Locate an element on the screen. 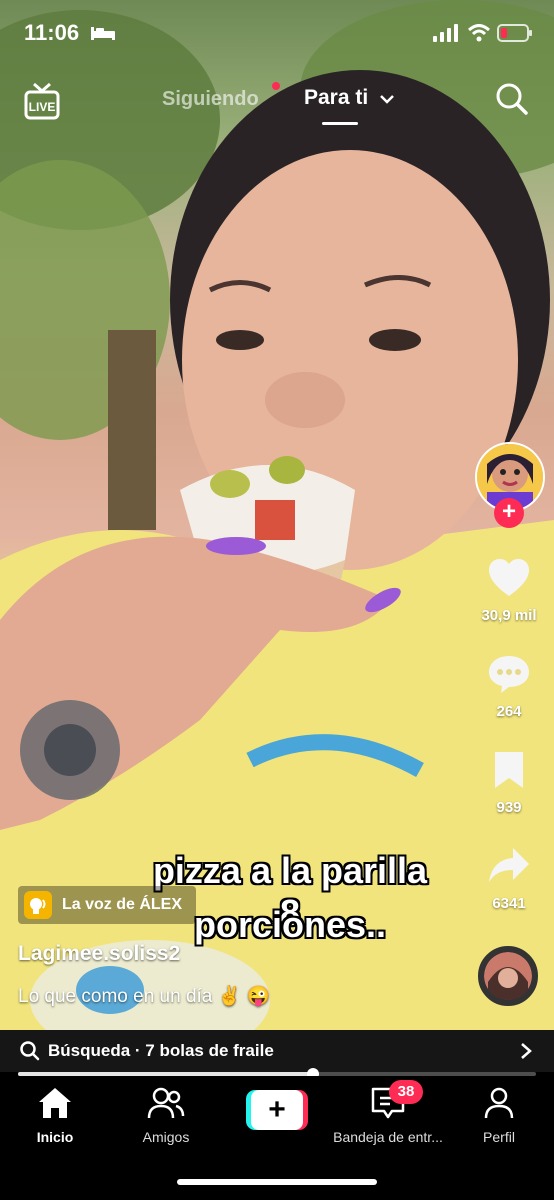 The image size is (554, 1200). nav-home: Inicio is located at coordinates (55, 1115).